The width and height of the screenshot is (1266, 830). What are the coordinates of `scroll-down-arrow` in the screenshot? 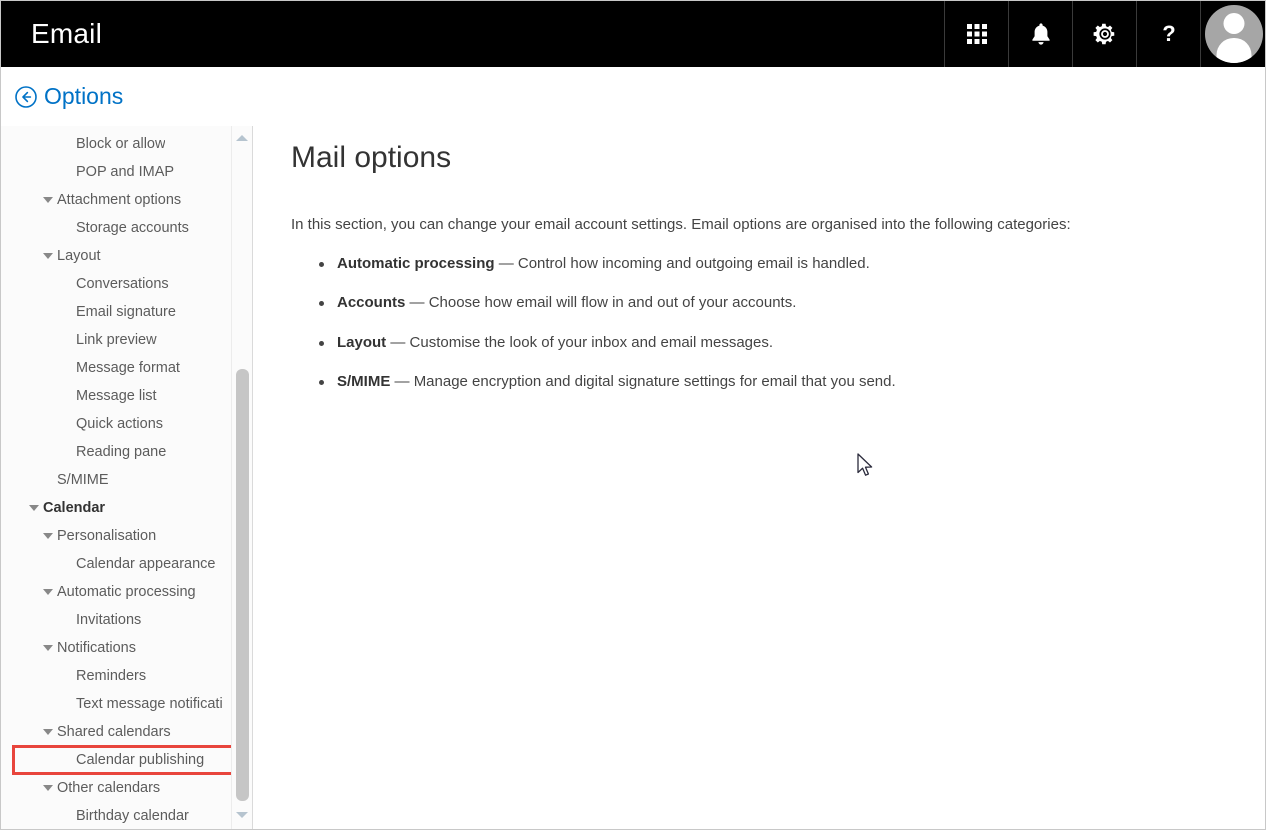 It's located at (242, 815).